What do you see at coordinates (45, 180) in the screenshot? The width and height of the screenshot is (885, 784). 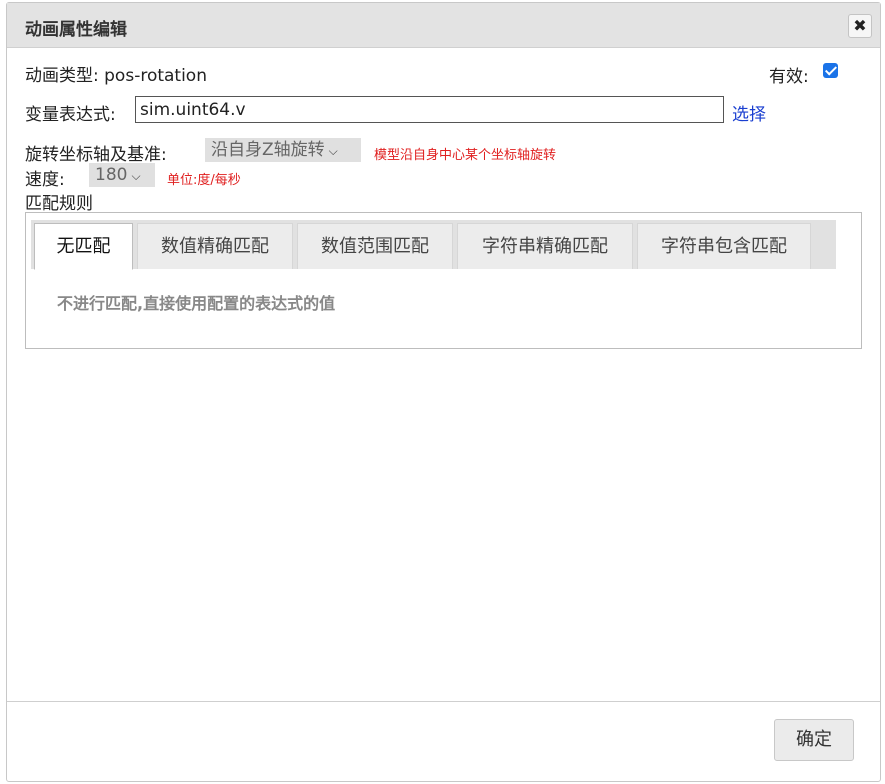 I see `speed-label: 速度:` at bounding box center [45, 180].